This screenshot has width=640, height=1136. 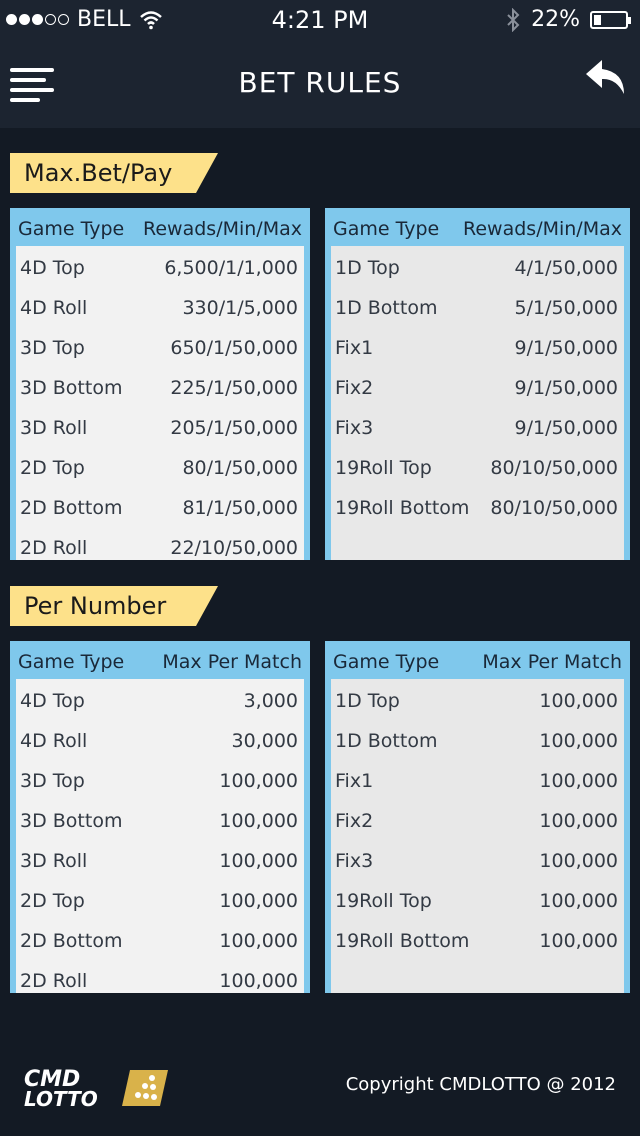 What do you see at coordinates (478, 741) in the screenshot?
I see `table-row: 1D Bottom 100,000` at bounding box center [478, 741].